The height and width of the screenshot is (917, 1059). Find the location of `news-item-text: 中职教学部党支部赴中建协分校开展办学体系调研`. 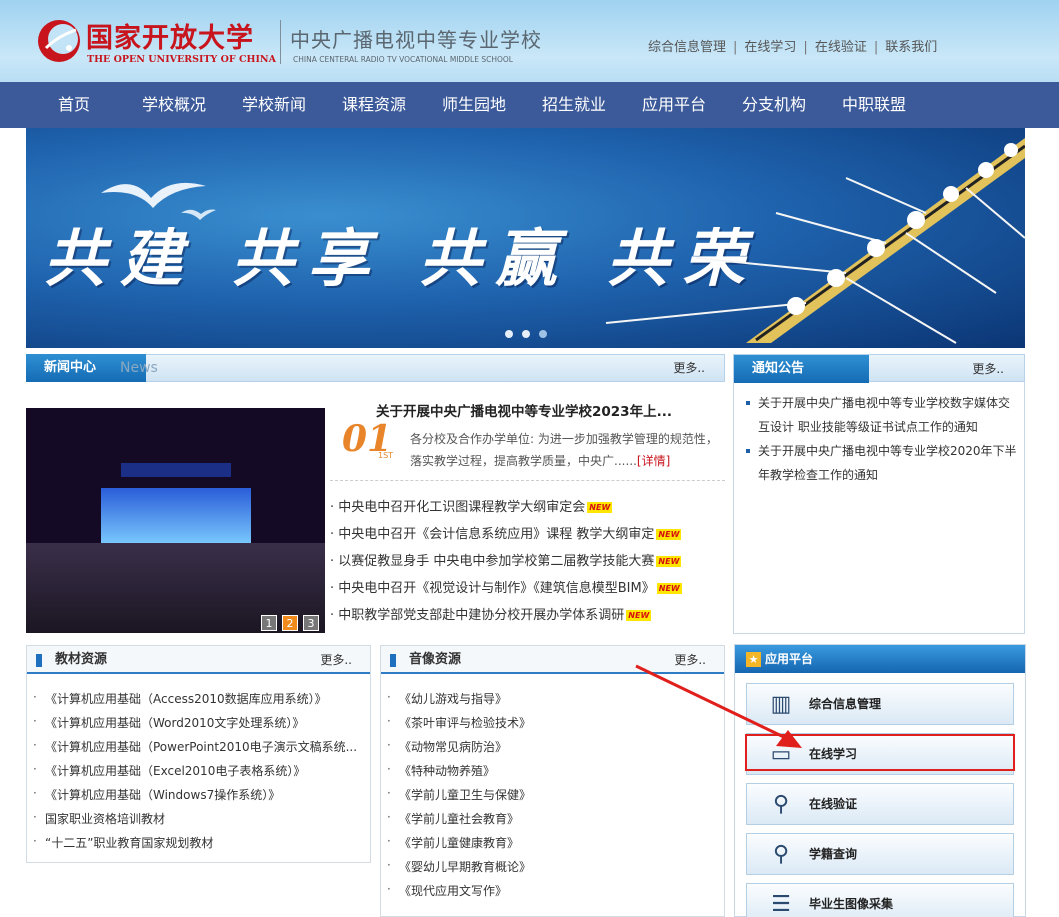

news-item-text: 中职教学部党支部赴中建协分校开展办学体系调研 is located at coordinates (481, 615).